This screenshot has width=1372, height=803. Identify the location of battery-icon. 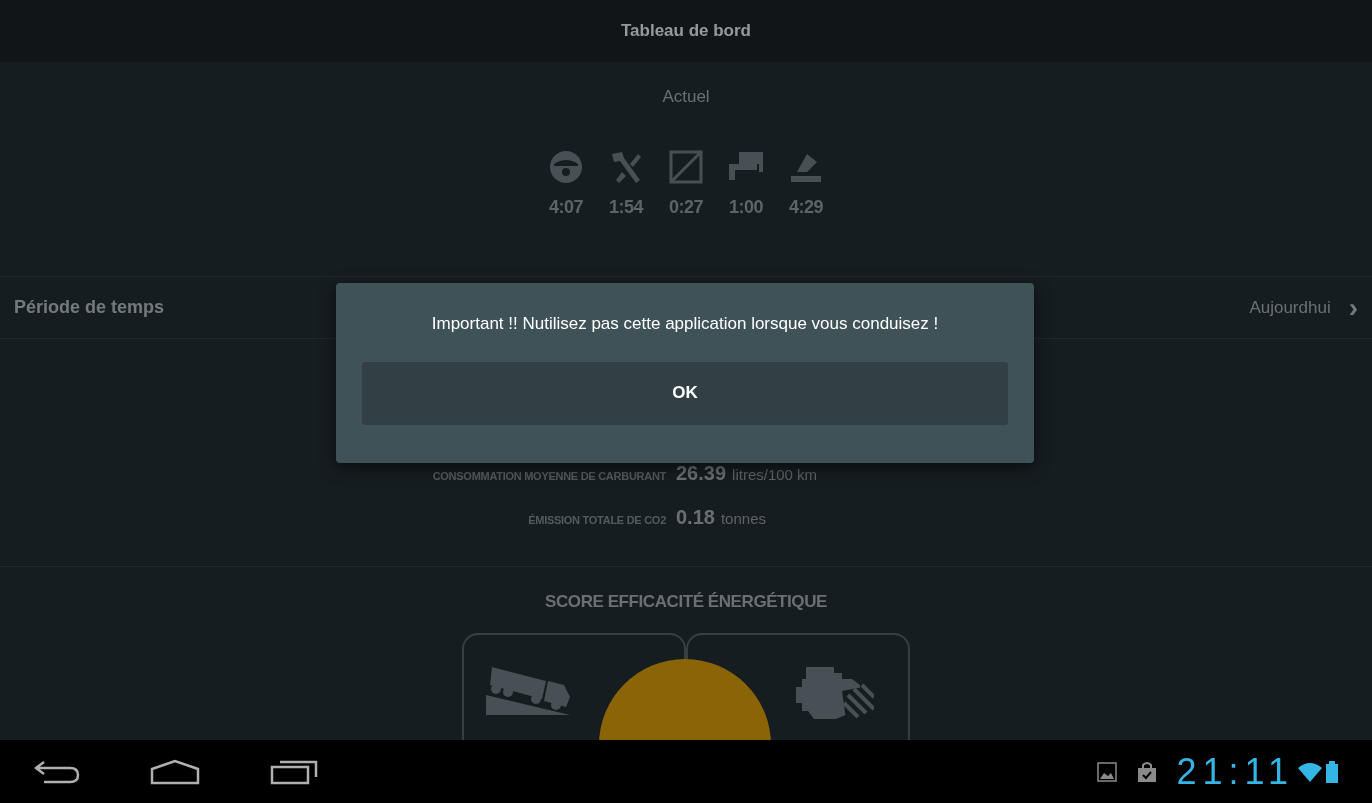
(1332, 771).